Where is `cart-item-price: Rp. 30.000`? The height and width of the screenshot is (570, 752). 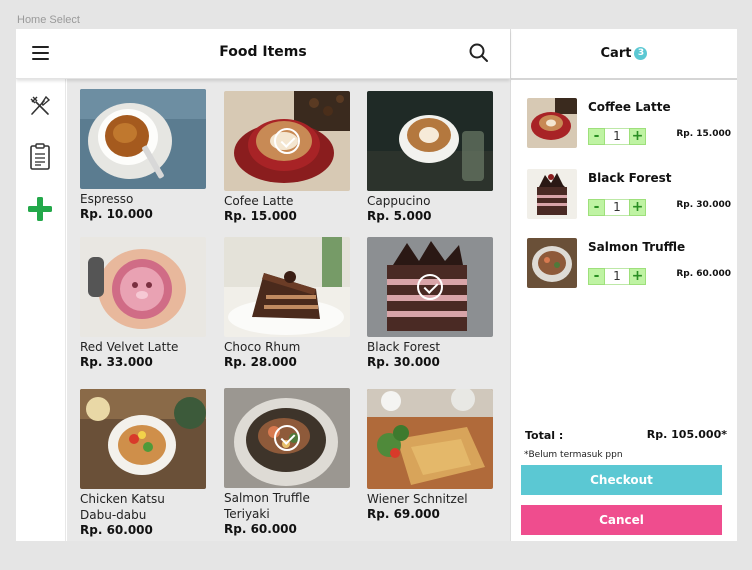
cart-item-price: Rp. 30.000 is located at coordinates (703, 205).